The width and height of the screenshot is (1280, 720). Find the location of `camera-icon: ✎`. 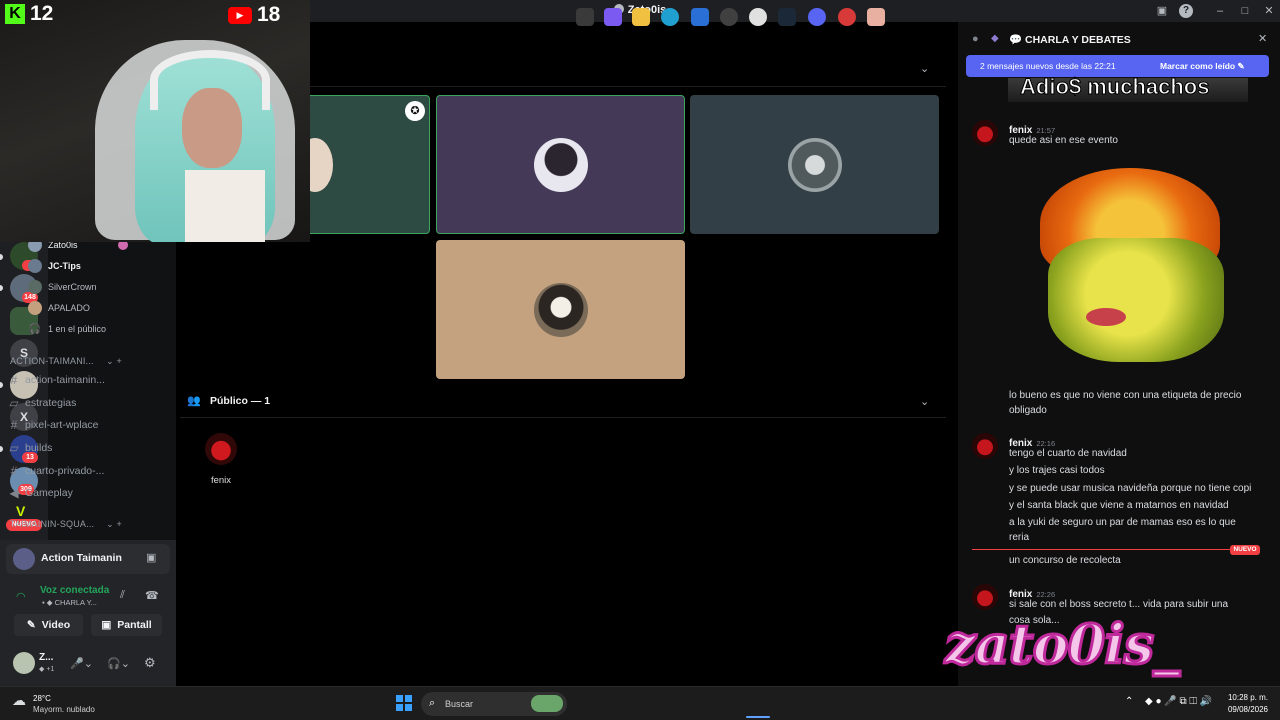

camera-icon: ✎ is located at coordinates (31, 625).